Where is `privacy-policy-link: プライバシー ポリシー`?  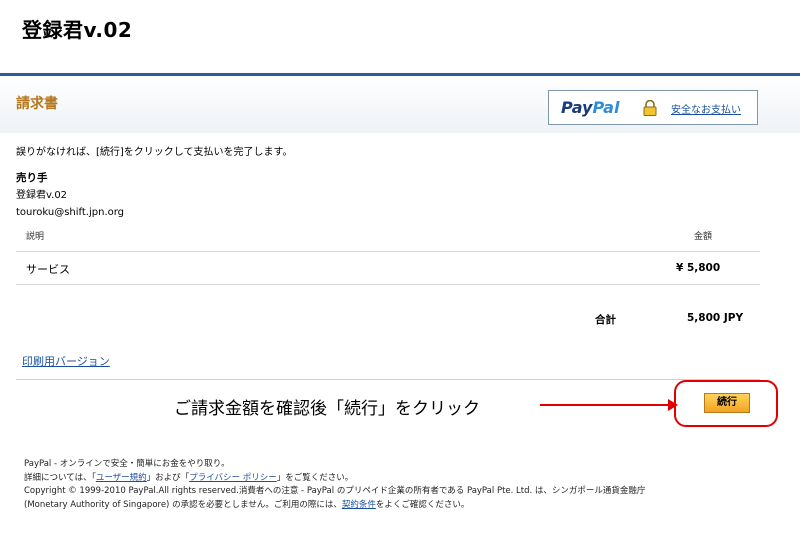
privacy-policy-link: プライバシー ポリシー is located at coordinates (233, 478).